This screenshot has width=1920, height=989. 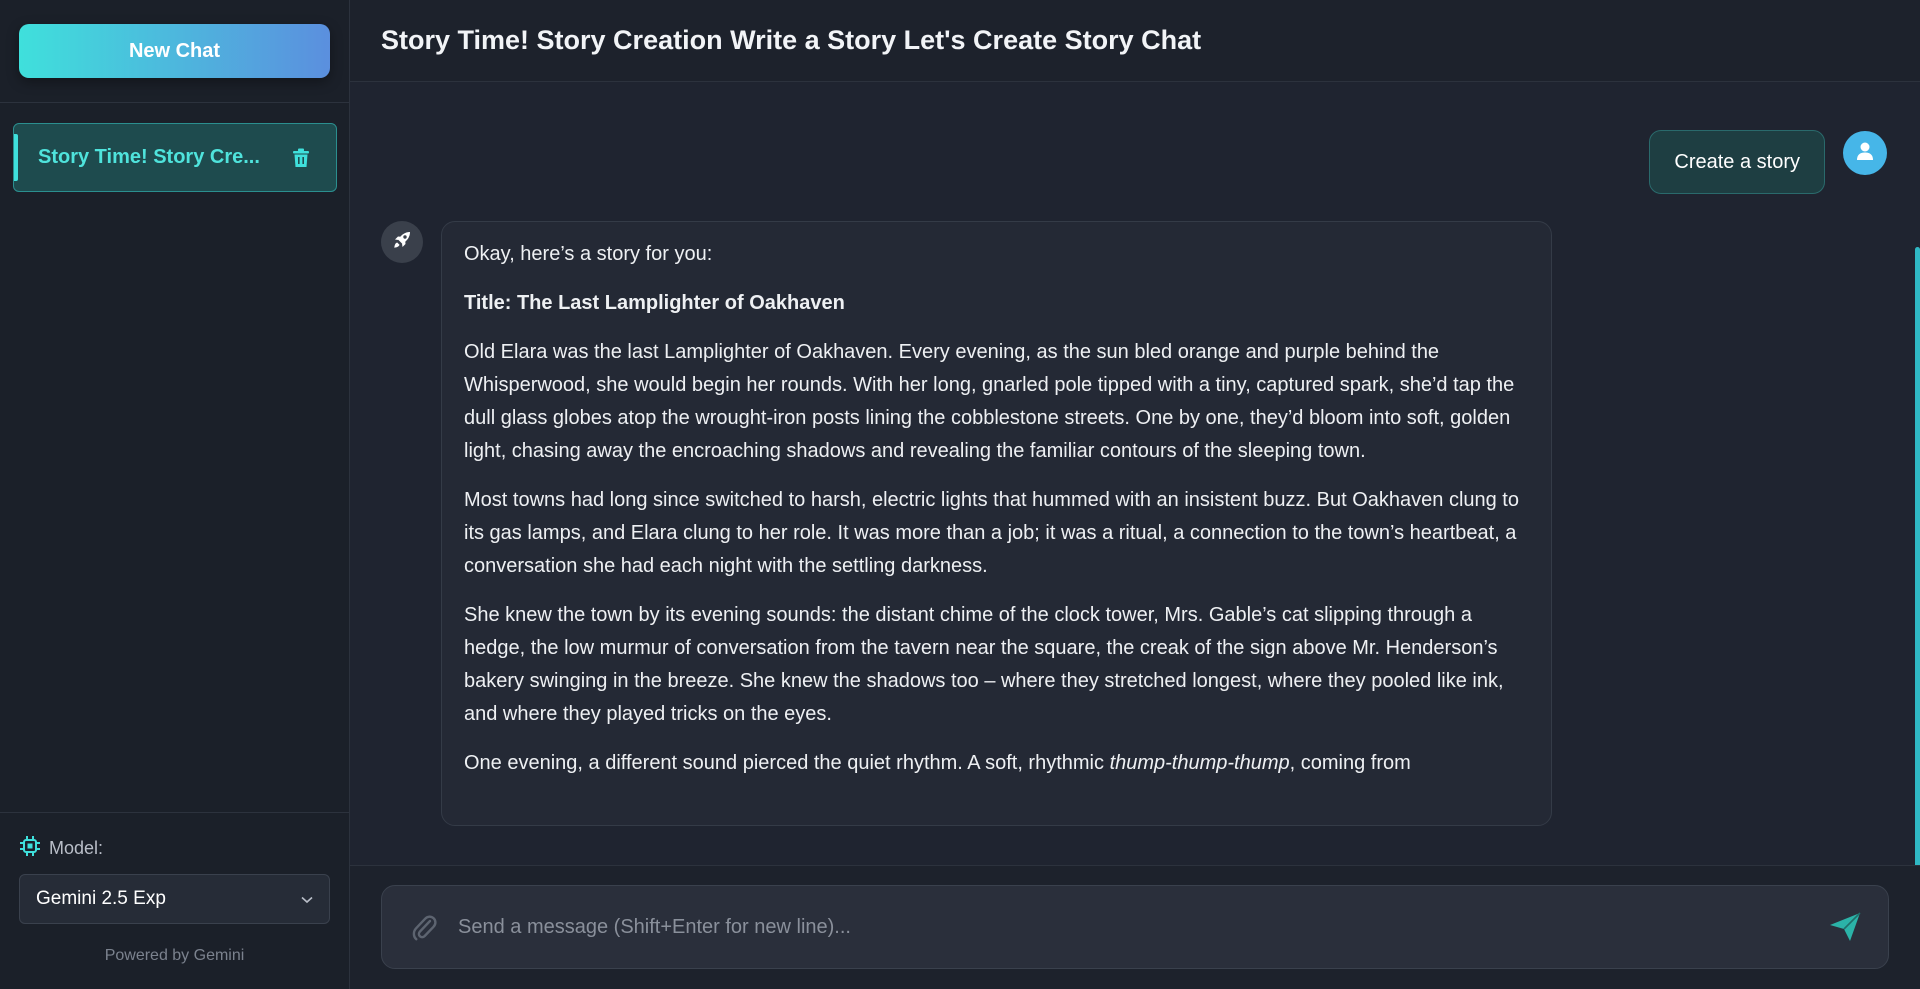 What do you see at coordinates (101, 898) in the screenshot?
I see `model-select-value: Gemini 2.5 Exp` at bounding box center [101, 898].